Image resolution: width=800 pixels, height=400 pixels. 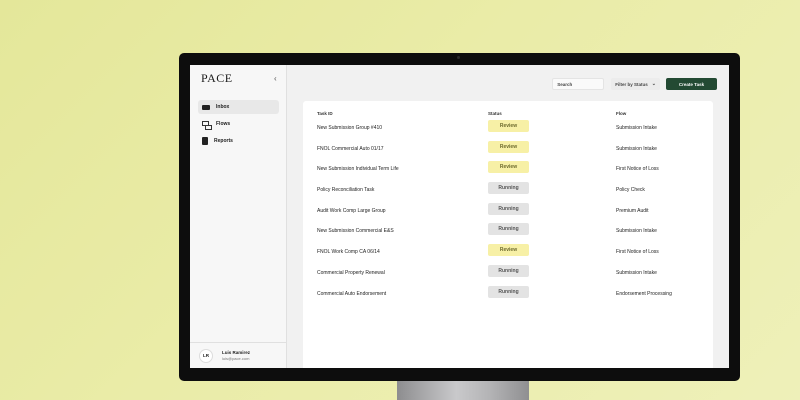 What do you see at coordinates (217, 78) in the screenshot?
I see `app-logo: PACE` at bounding box center [217, 78].